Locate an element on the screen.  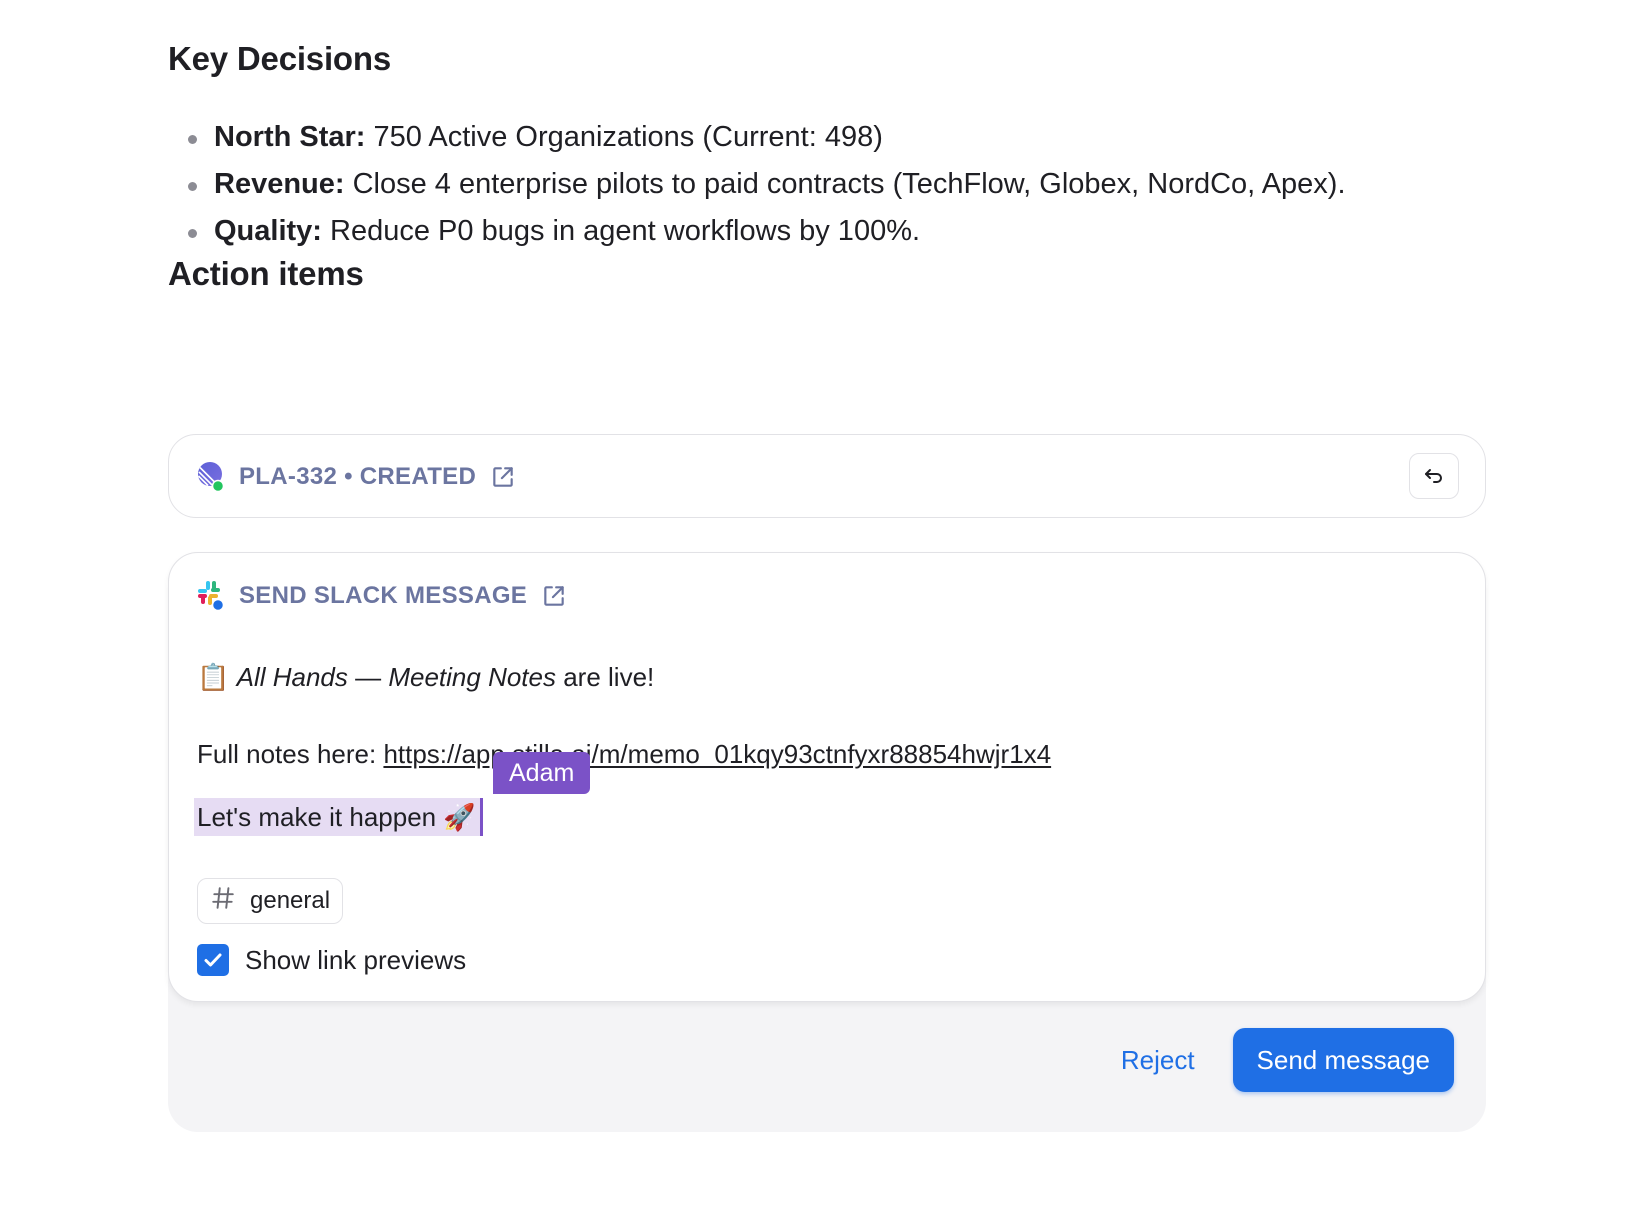
decision-label: North Star: is located at coordinates (290, 137).